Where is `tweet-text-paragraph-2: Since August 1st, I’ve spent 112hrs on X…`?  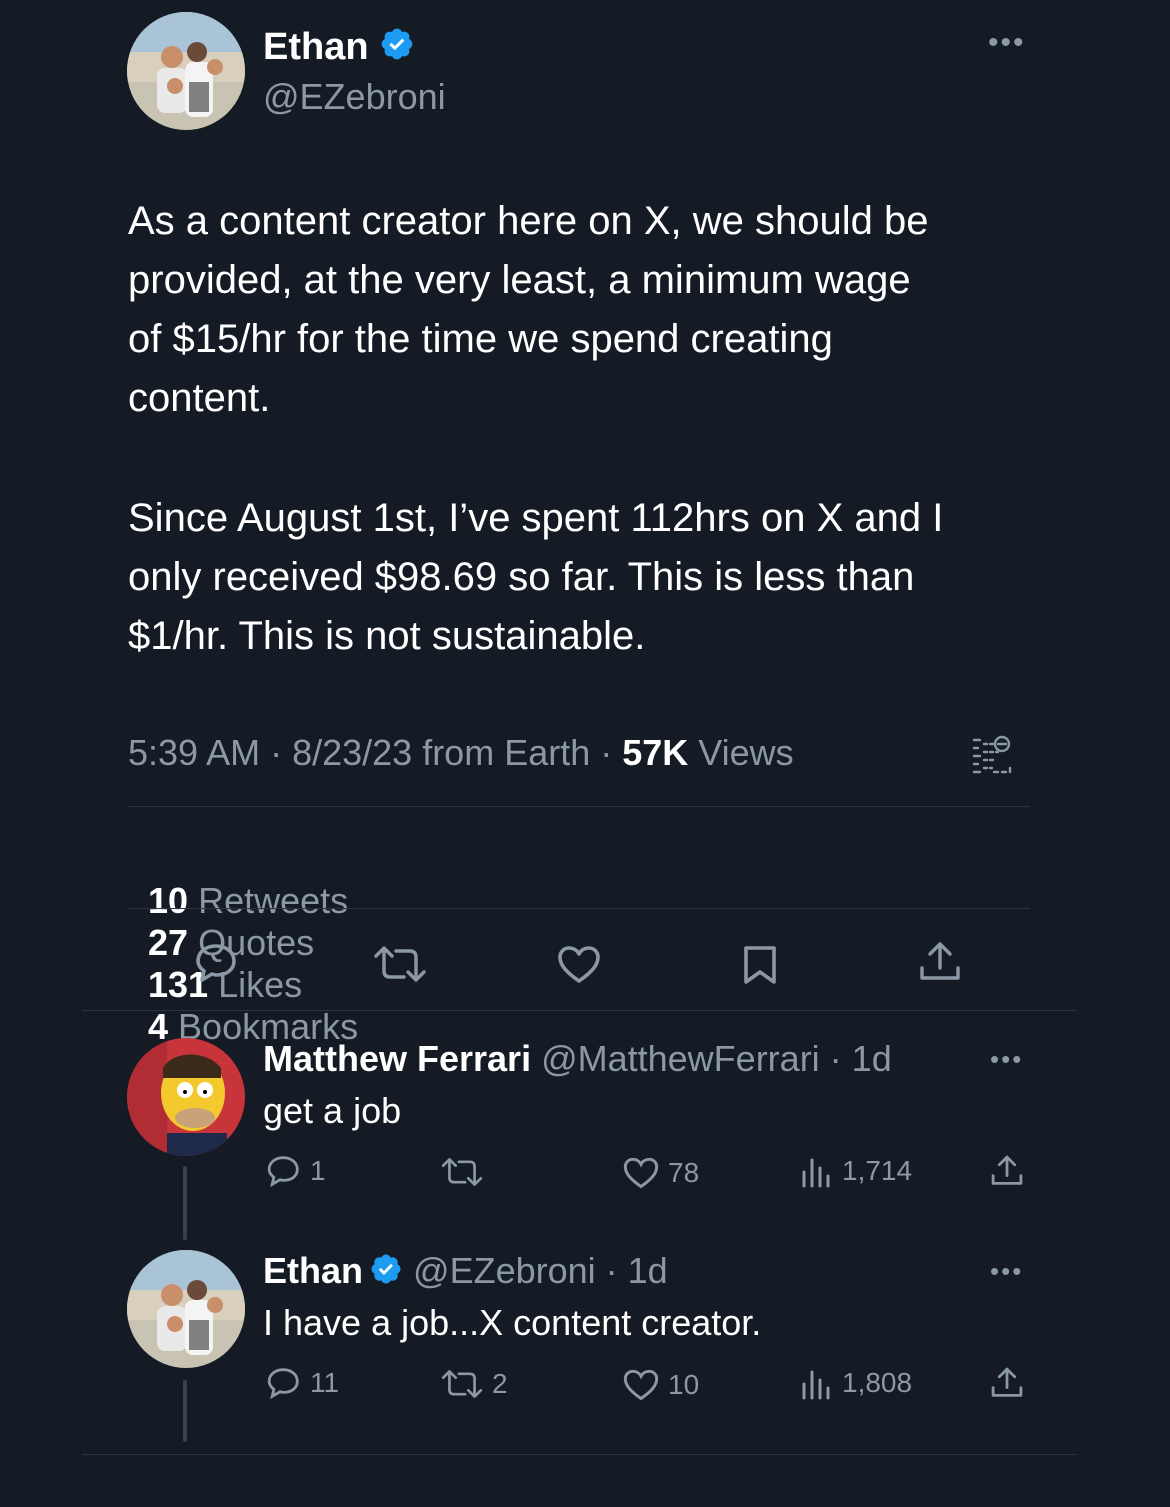
tweet-text-paragraph-2: Since August 1st, I’ve spent 112hrs on X… is located at coordinates (536, 577).